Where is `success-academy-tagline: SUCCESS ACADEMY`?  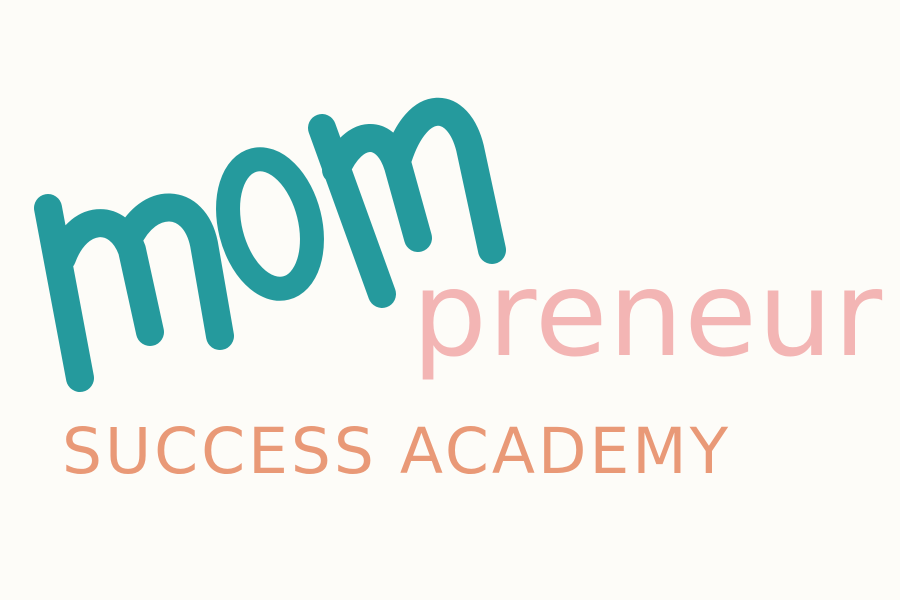 success-academy-tagline: SUCCESS ACADEMY is located at coordinates (397, 451).